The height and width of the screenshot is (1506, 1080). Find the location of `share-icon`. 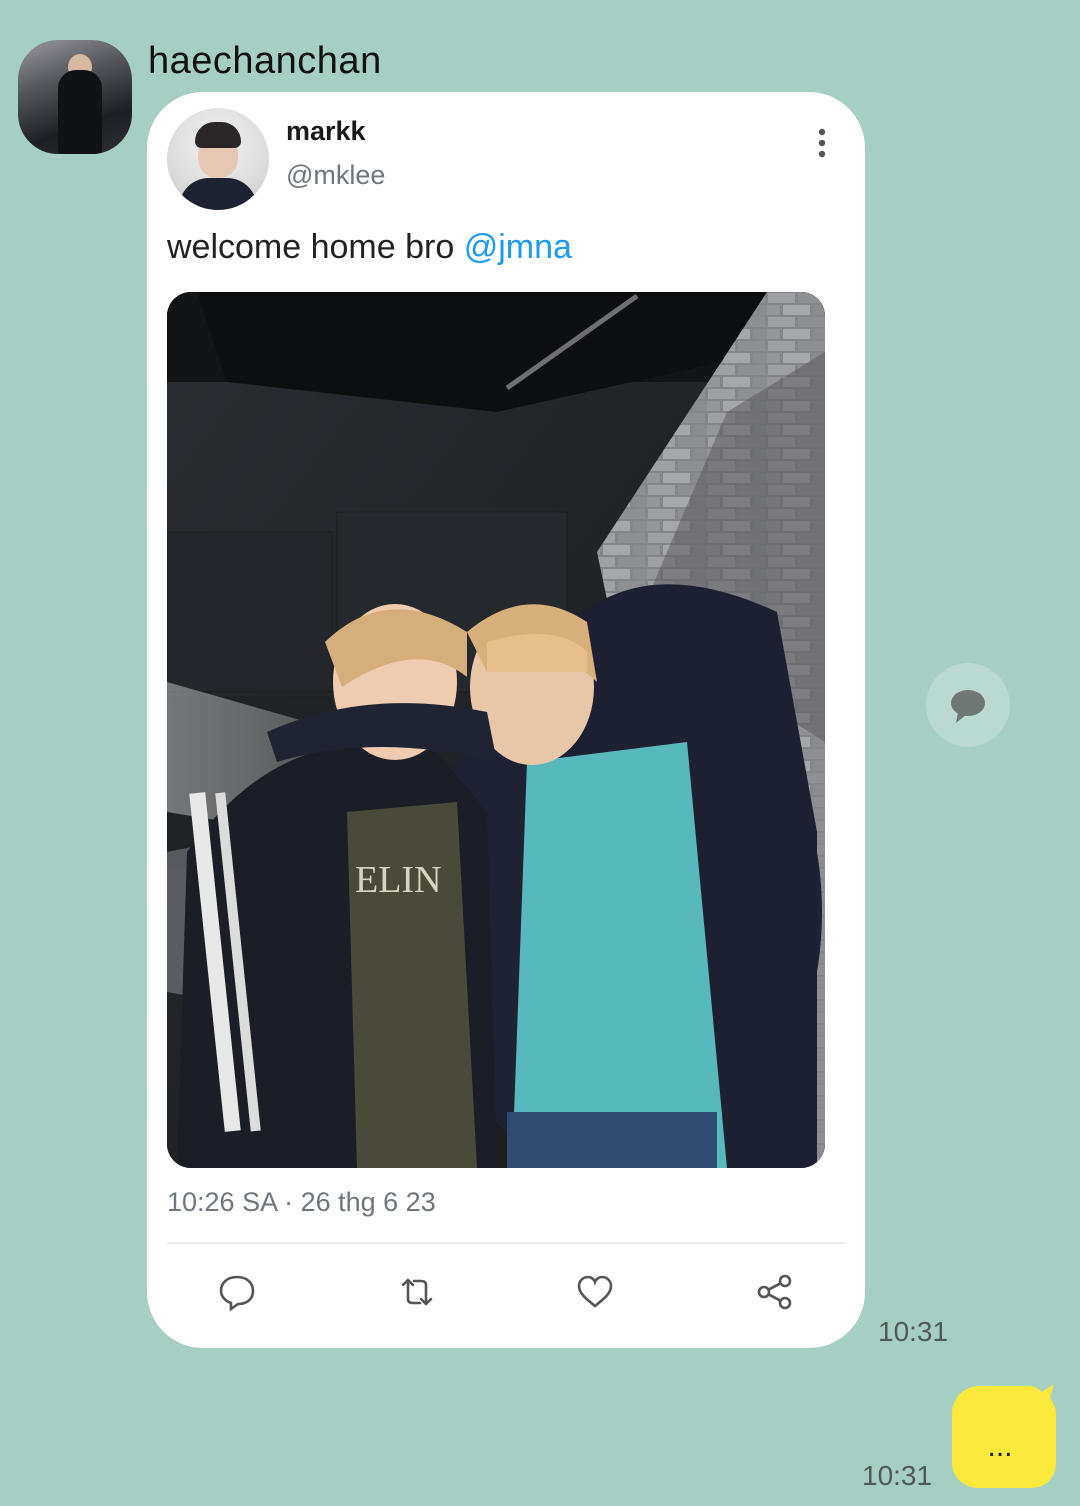

share-icon is located at coordinates (775, 1292).